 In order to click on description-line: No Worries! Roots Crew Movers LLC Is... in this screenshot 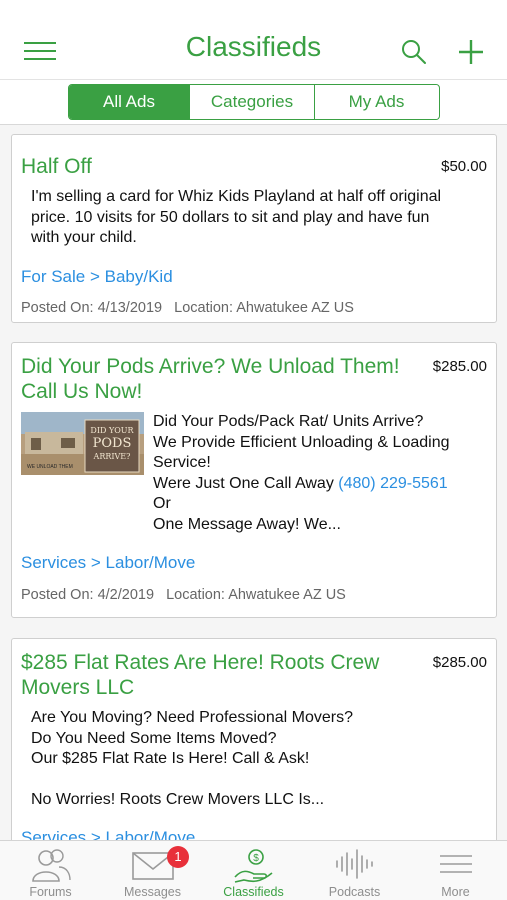, I will do `click(178, 799)`.